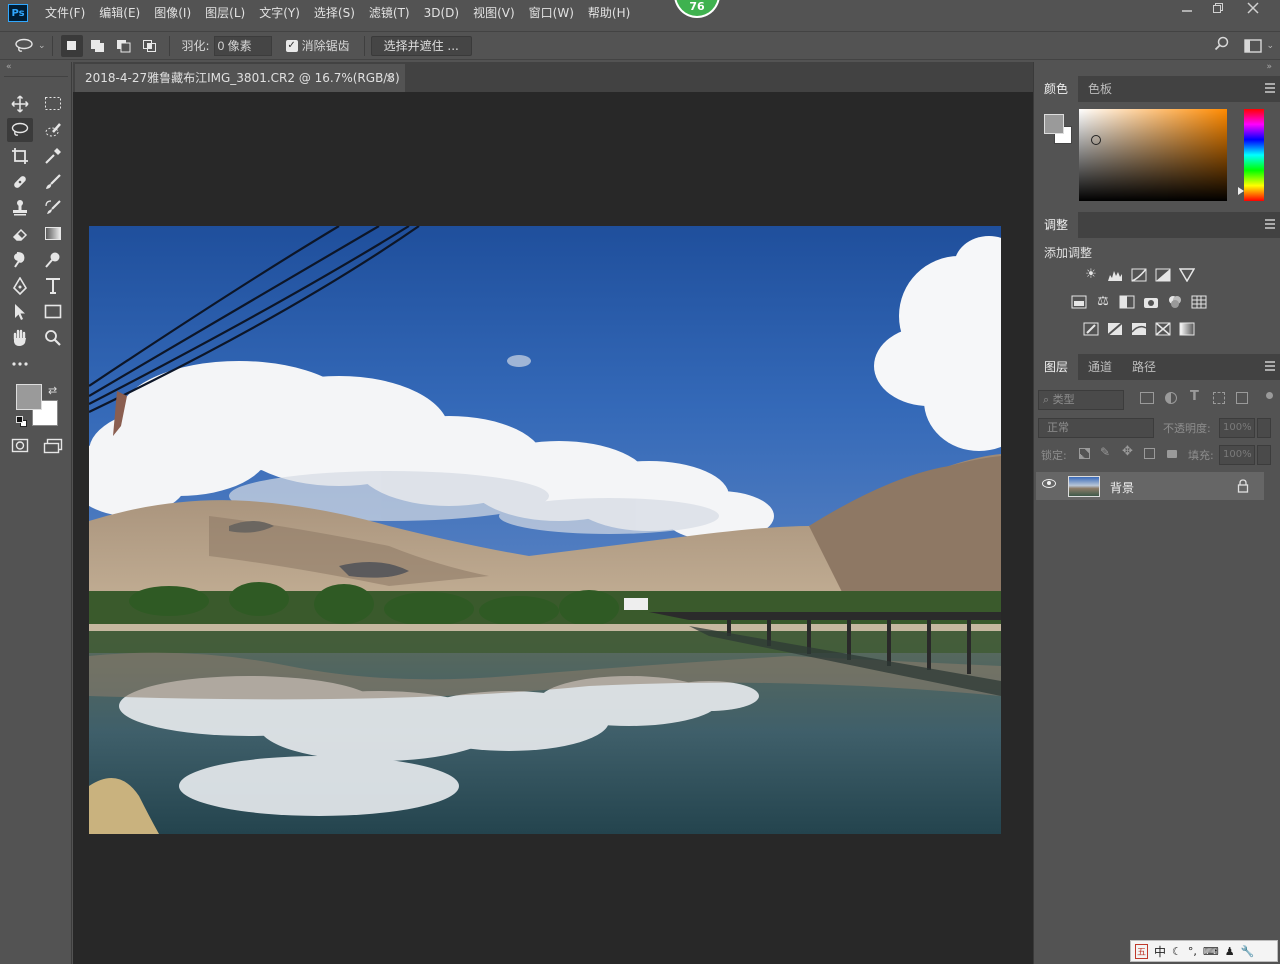 The image size is (1280, 964). I want to click on quick-select-tool, so click(53, 130).